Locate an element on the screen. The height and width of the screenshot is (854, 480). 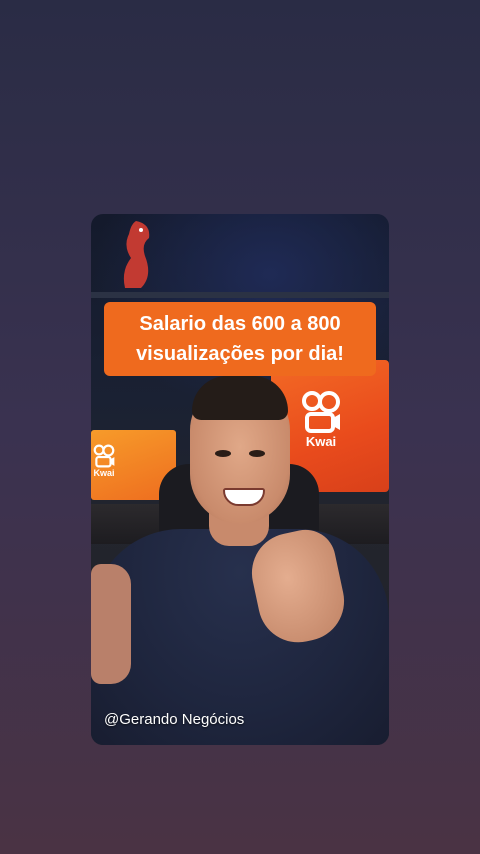
kwai-logo-left: Kwai is located at coordinates (104, 461).